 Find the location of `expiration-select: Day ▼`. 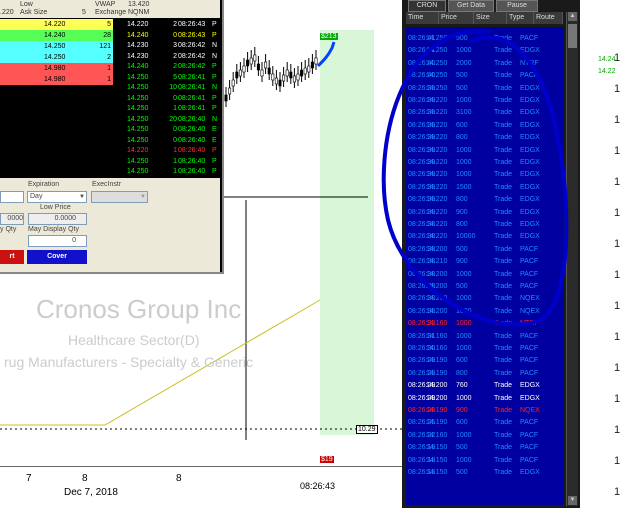

expiration-select: Day ▼ is located at coordinates (57, 197).